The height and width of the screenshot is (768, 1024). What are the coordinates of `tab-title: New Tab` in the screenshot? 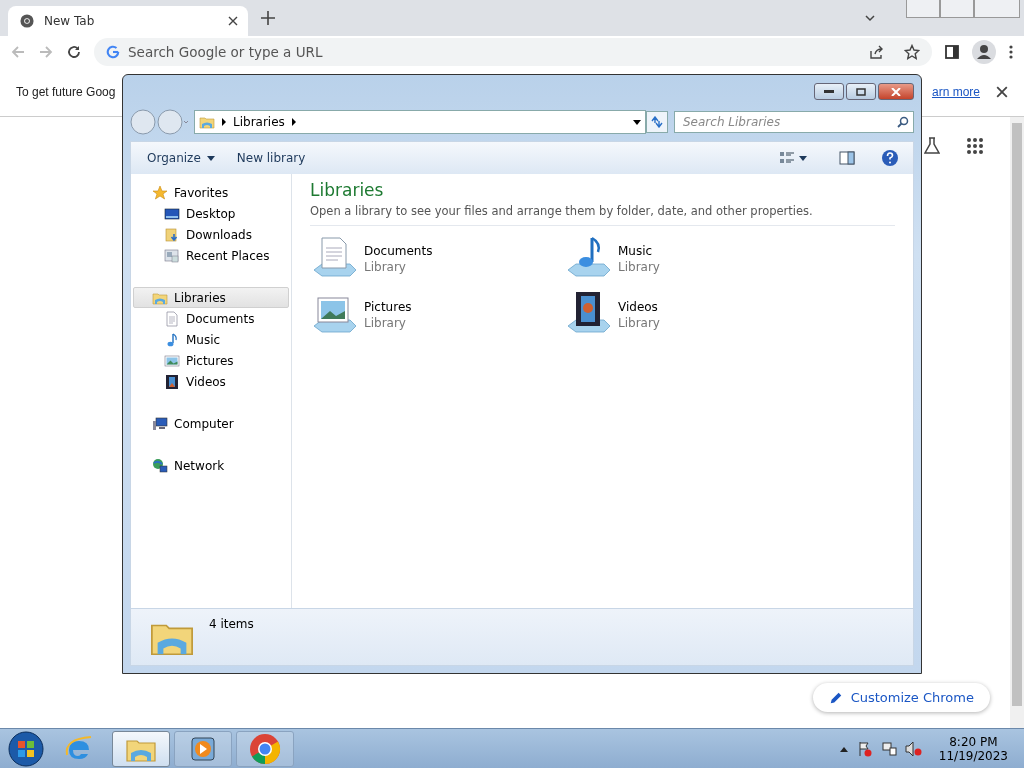 It's located at (70, 21).